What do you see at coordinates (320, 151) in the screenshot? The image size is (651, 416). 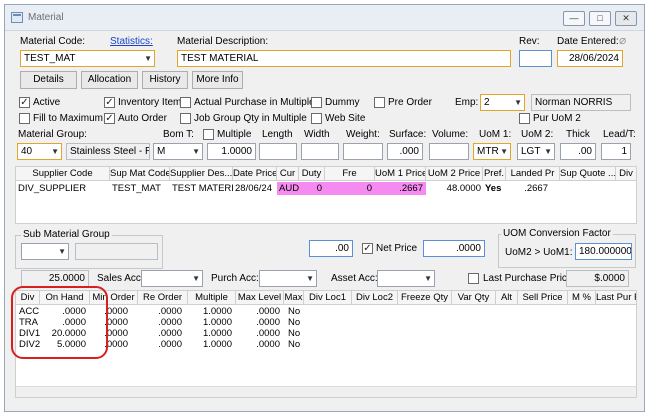 I see `width-field` at bounding box center [320, 151].